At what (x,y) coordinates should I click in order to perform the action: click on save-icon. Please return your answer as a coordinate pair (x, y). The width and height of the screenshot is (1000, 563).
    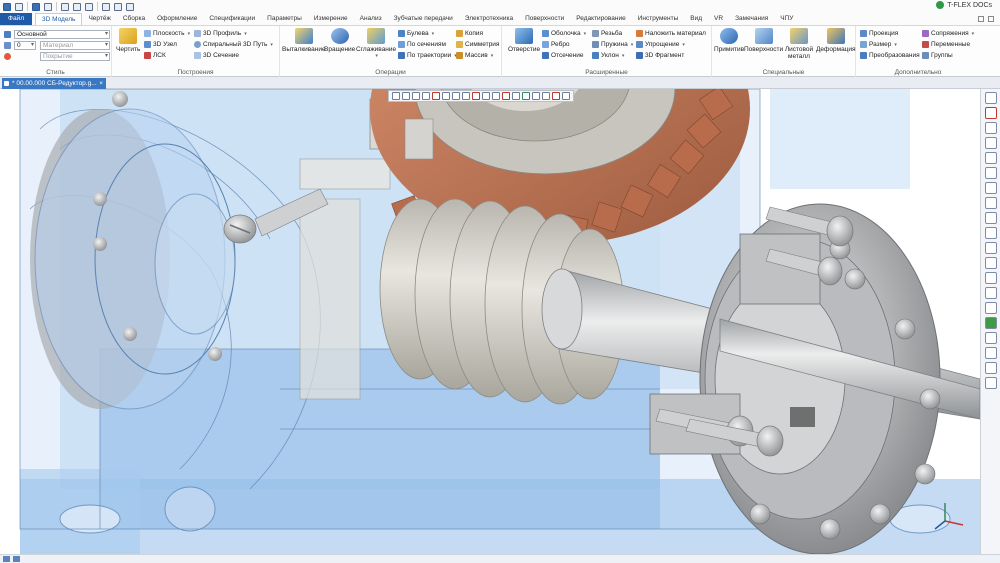
    Looking at the image, I should click on (36, 6).